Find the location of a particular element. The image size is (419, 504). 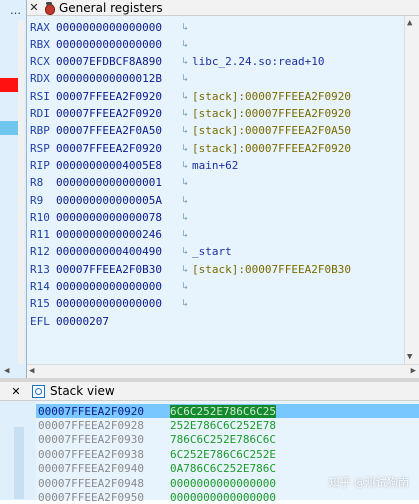

stack-address: 00007FFEEA2F0948 is located at coordinates (91, 483).